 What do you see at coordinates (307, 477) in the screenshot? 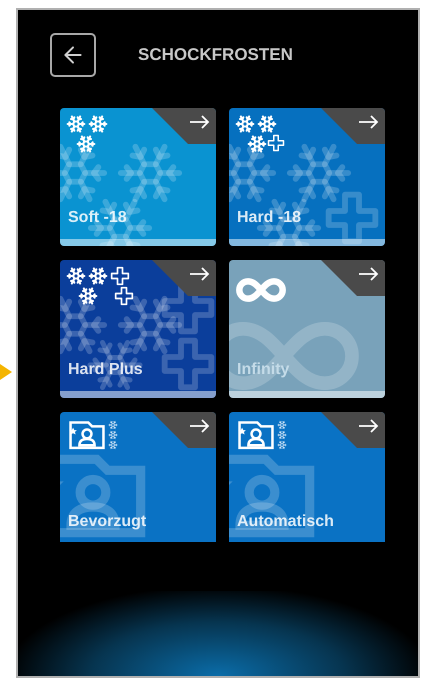
I see `program-tile: Automatisch` at bounding box center [307, 477].